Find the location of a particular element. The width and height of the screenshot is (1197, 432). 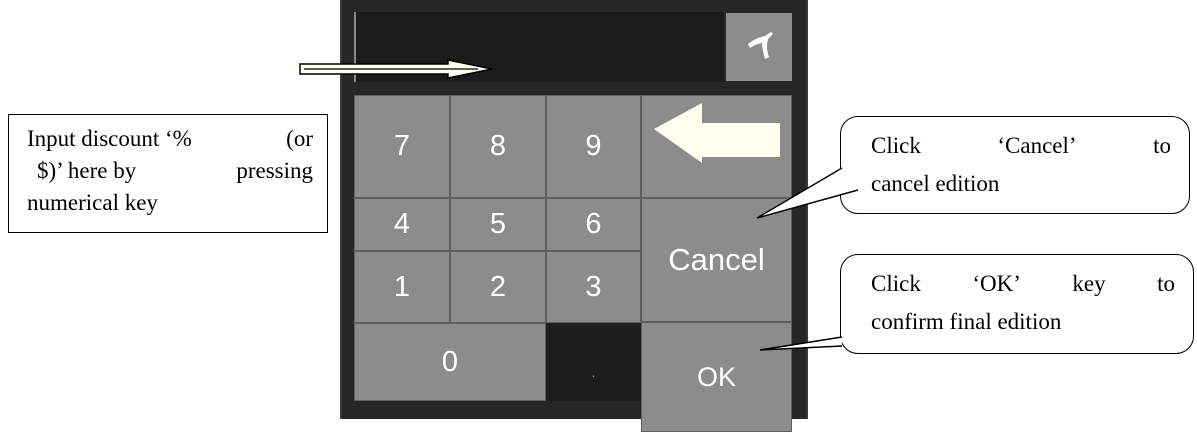

key-8: 8 is located at coordinates (498, 146).